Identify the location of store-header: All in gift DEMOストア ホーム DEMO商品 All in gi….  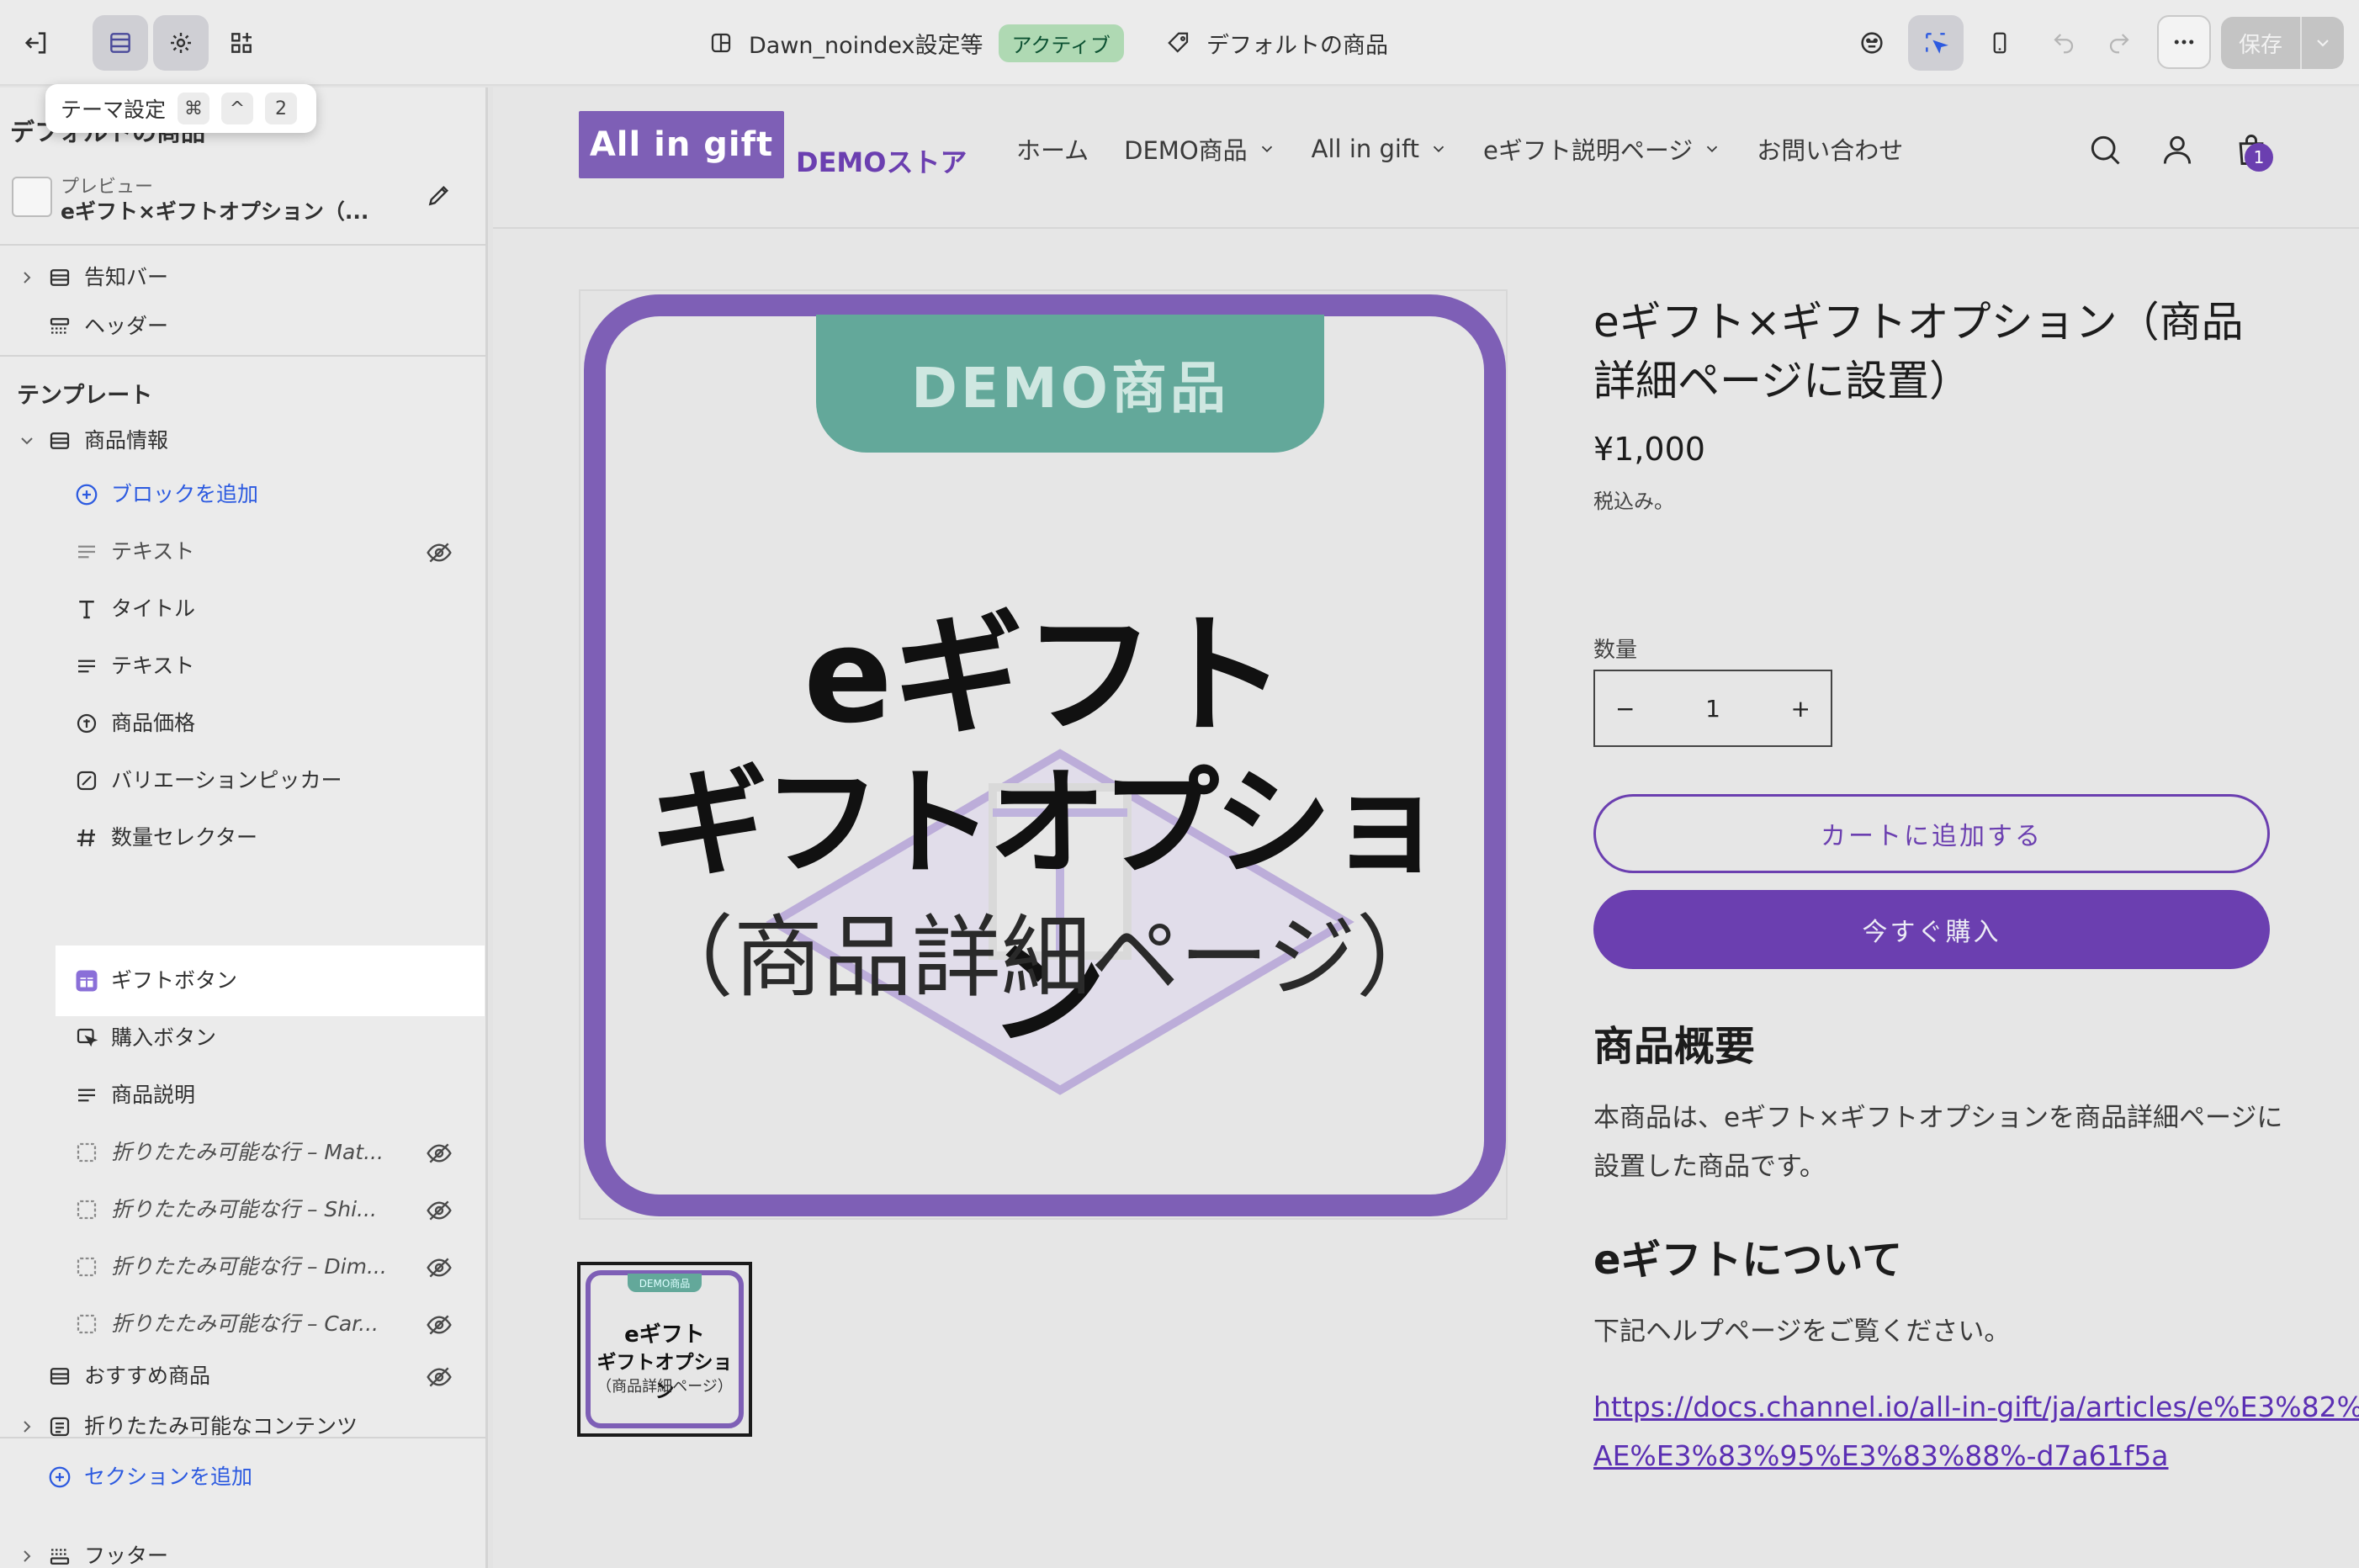
(1426, 158).